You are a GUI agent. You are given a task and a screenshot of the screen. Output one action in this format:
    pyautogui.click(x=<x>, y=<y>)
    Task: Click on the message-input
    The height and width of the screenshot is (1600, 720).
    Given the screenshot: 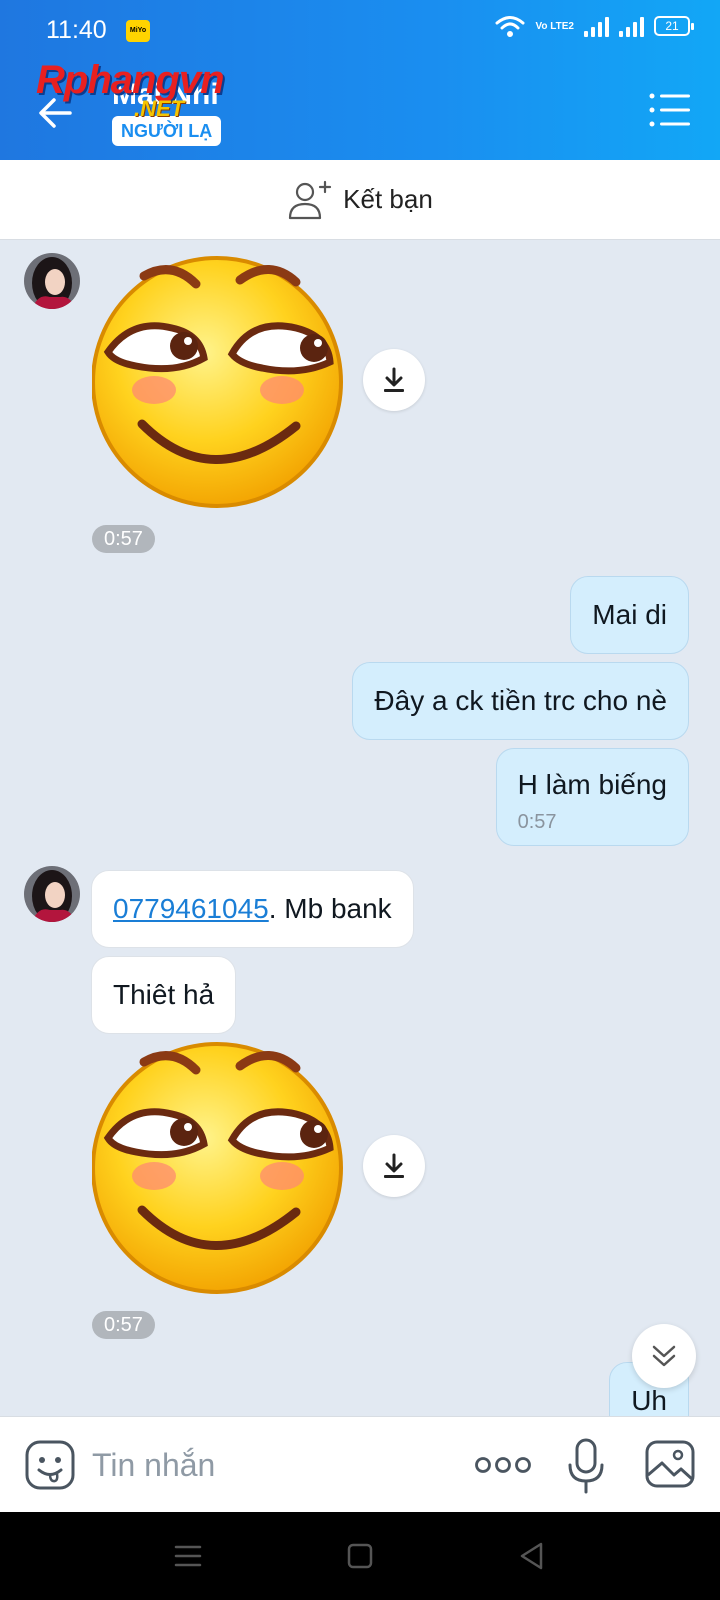 What is the action you would take?
    pyautogui.click(x=272, y=1465)
    